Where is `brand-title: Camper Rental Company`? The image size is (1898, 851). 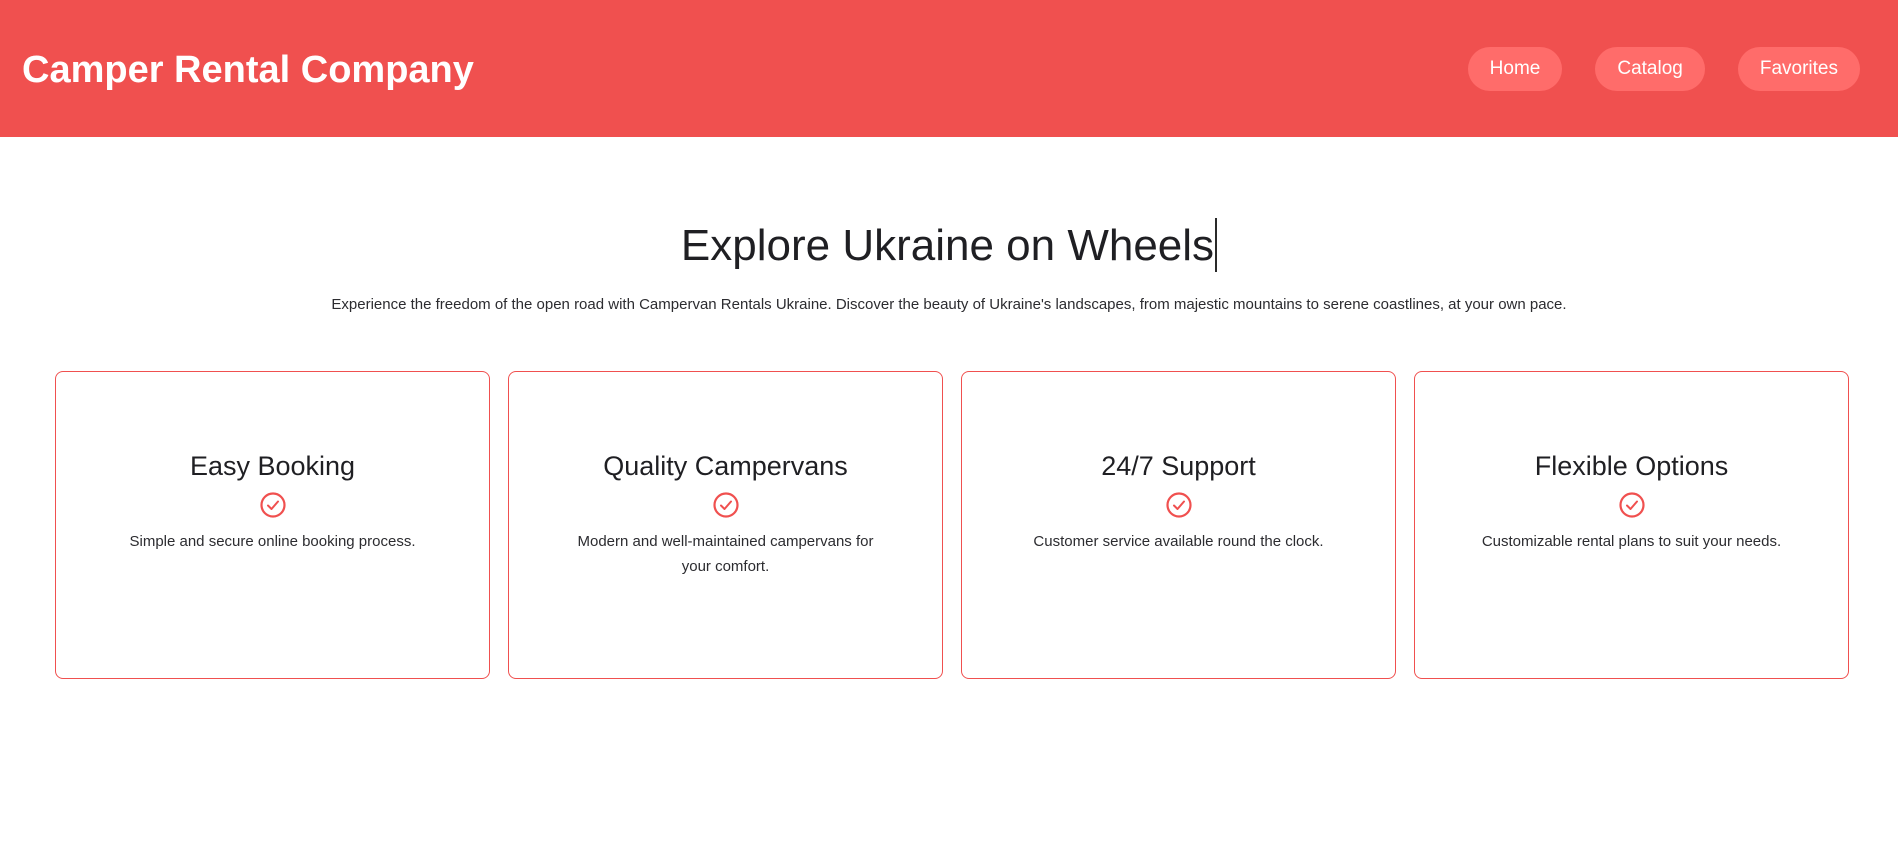
brand-title: Camper Rental Company is located at coordinates (248, 70).